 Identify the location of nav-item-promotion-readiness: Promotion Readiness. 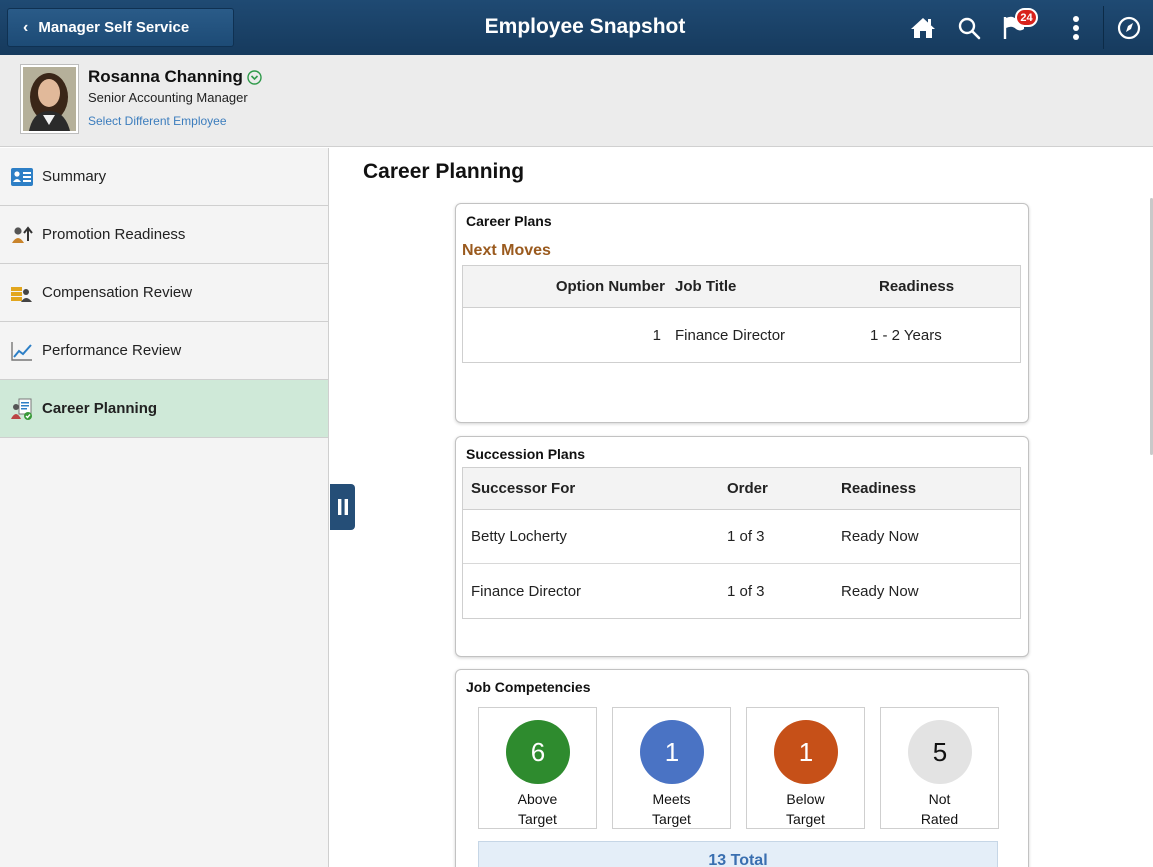
(164, 235).